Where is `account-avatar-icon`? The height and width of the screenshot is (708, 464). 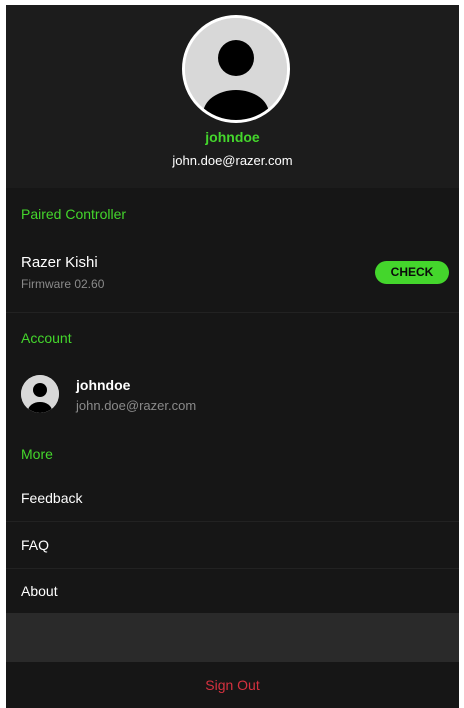
account-avatar-icon is located at coordinates (40, 394).